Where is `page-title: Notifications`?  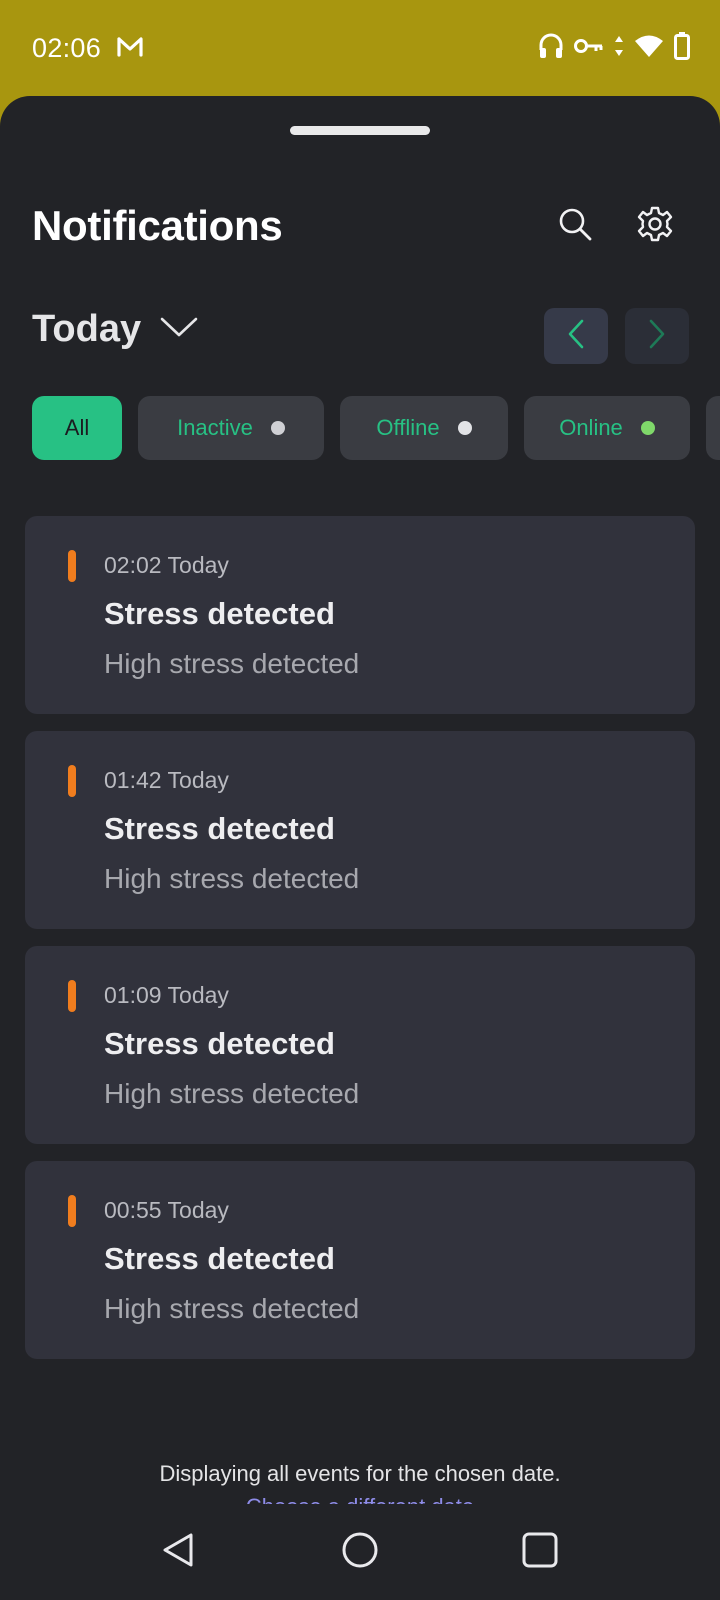 page-title: Notifications is located at coordinates (157, 225).